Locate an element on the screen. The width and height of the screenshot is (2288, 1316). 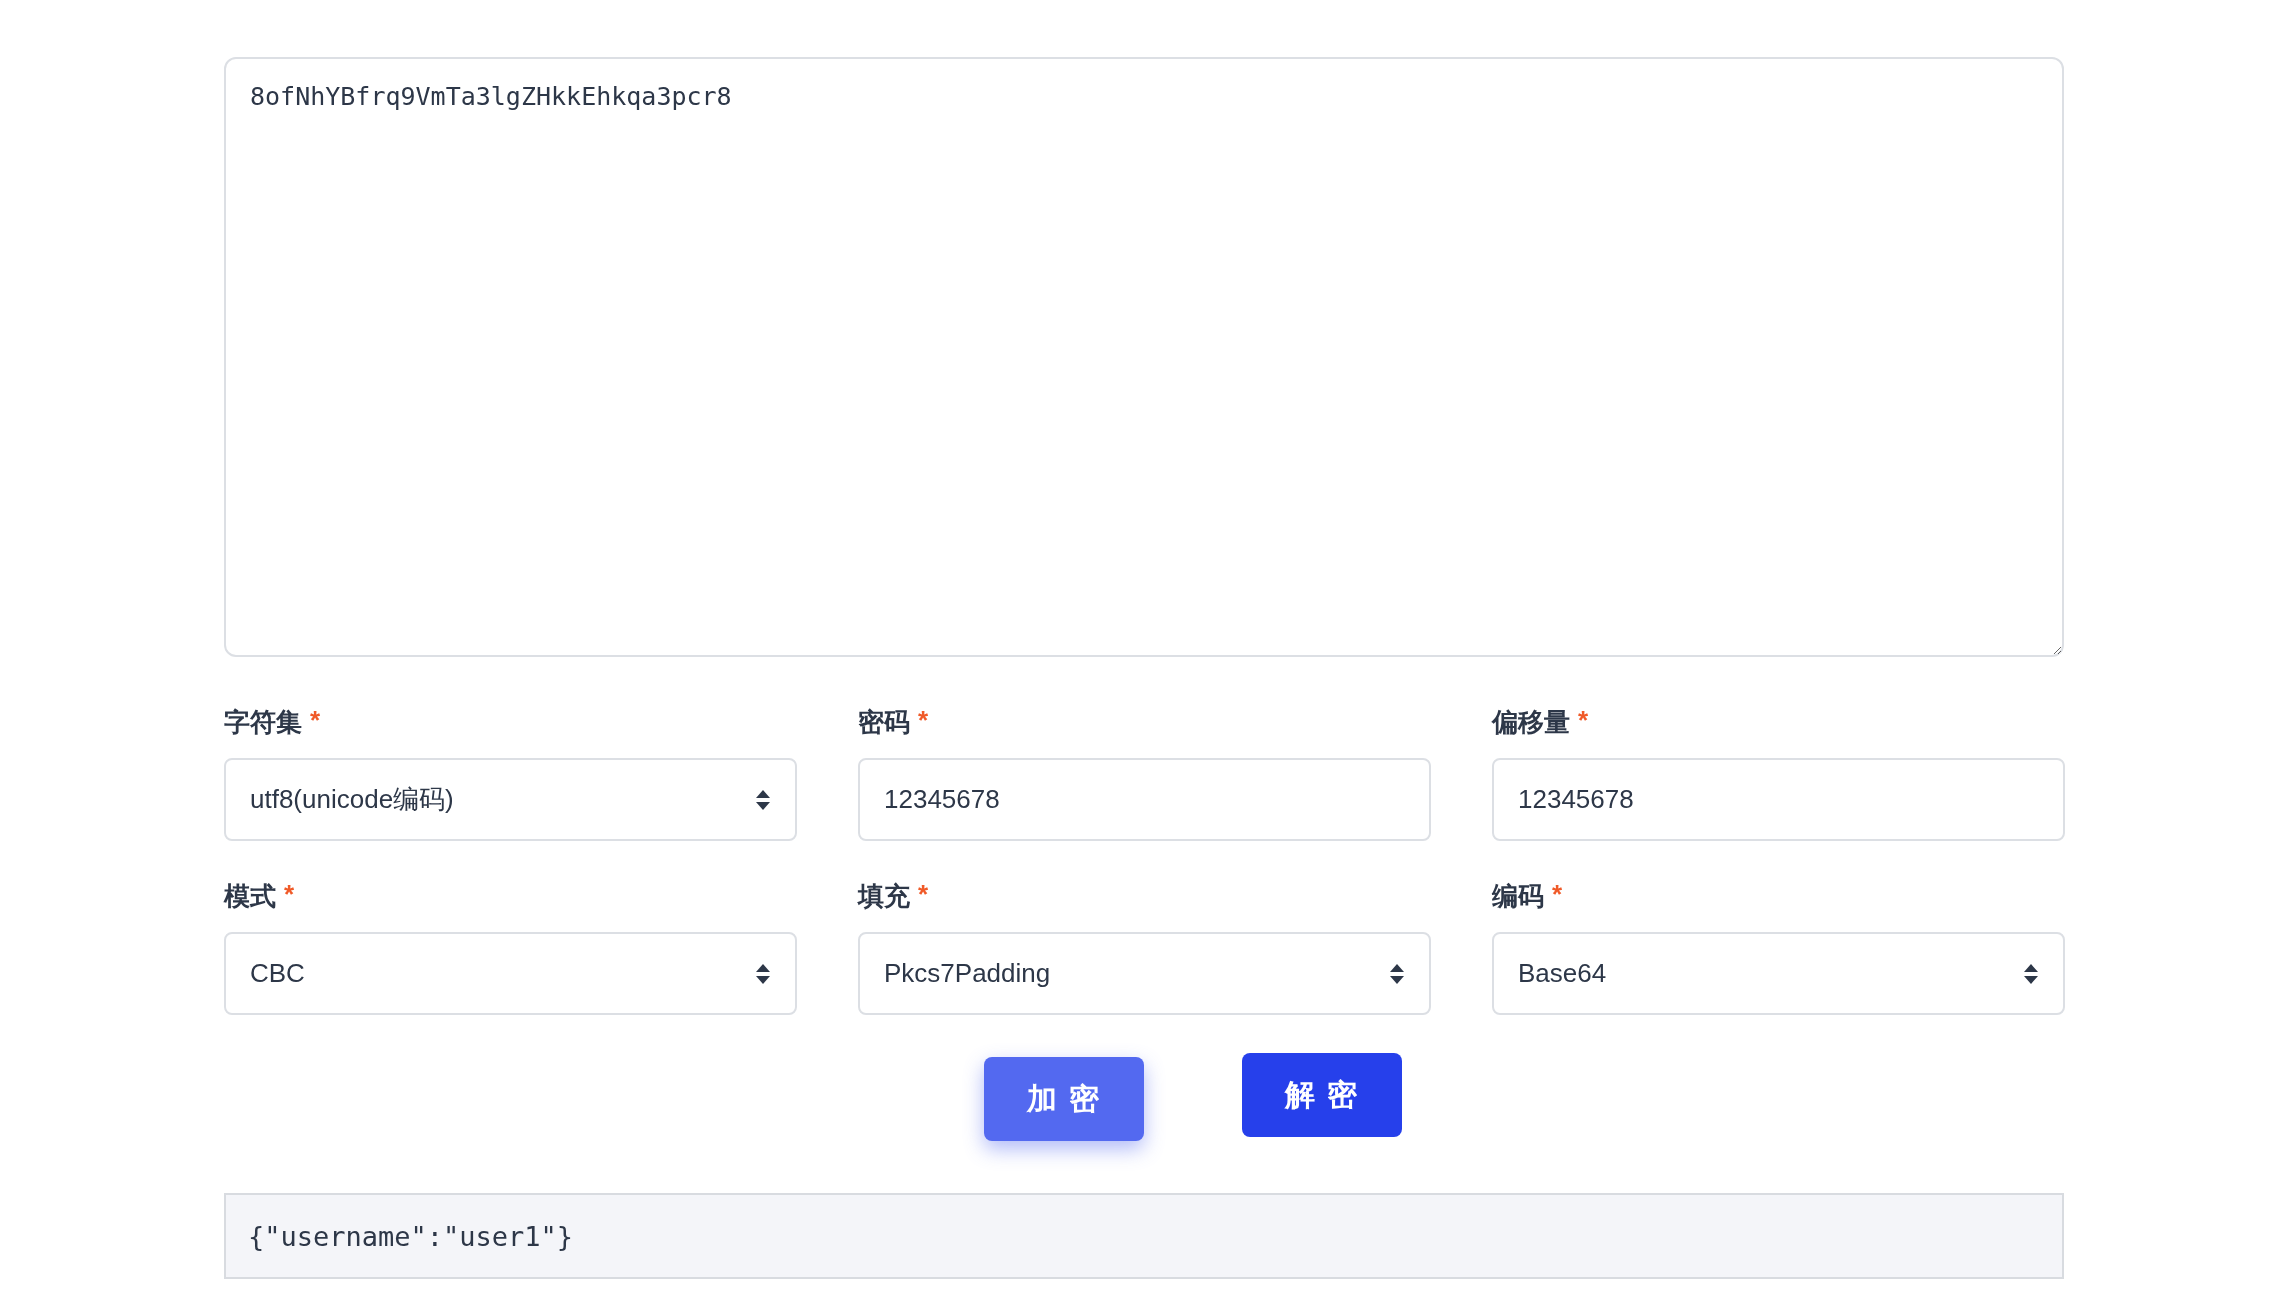
field-label: 密码 is located at coordinates (884, 722).